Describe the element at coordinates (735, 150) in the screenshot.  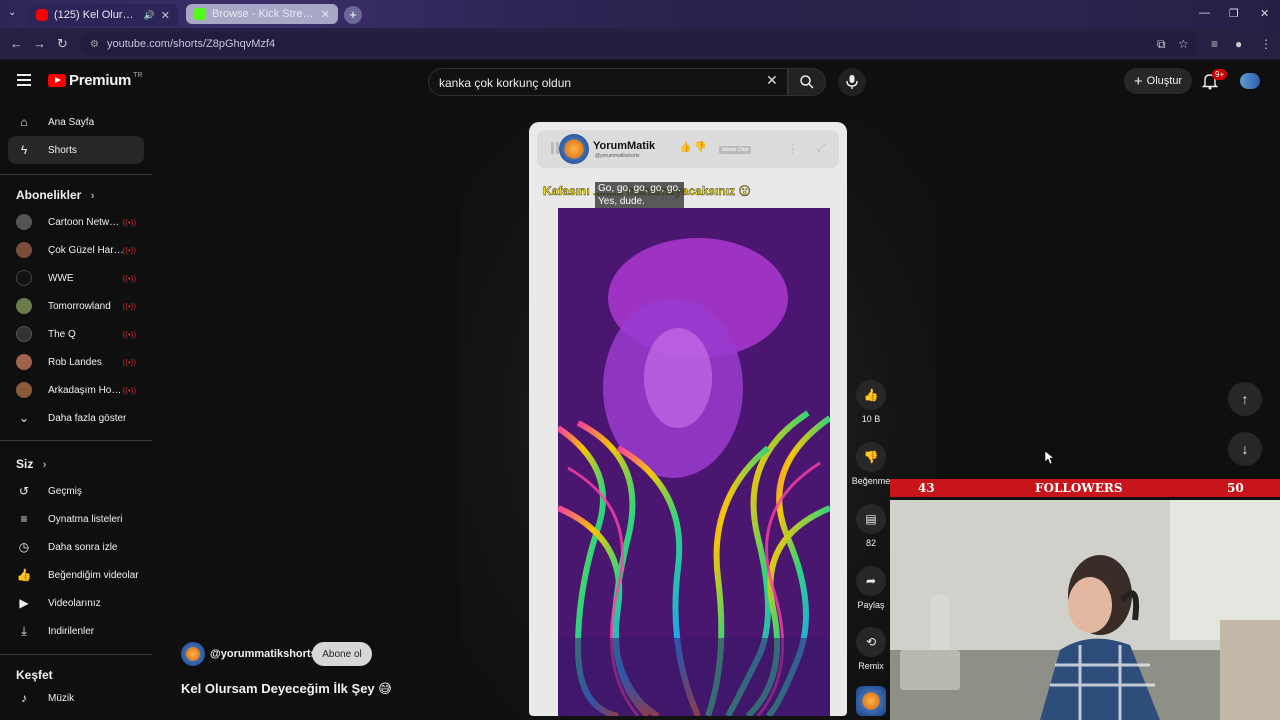
I see `embedded-subscribe-label: Abone Olun` at that location.